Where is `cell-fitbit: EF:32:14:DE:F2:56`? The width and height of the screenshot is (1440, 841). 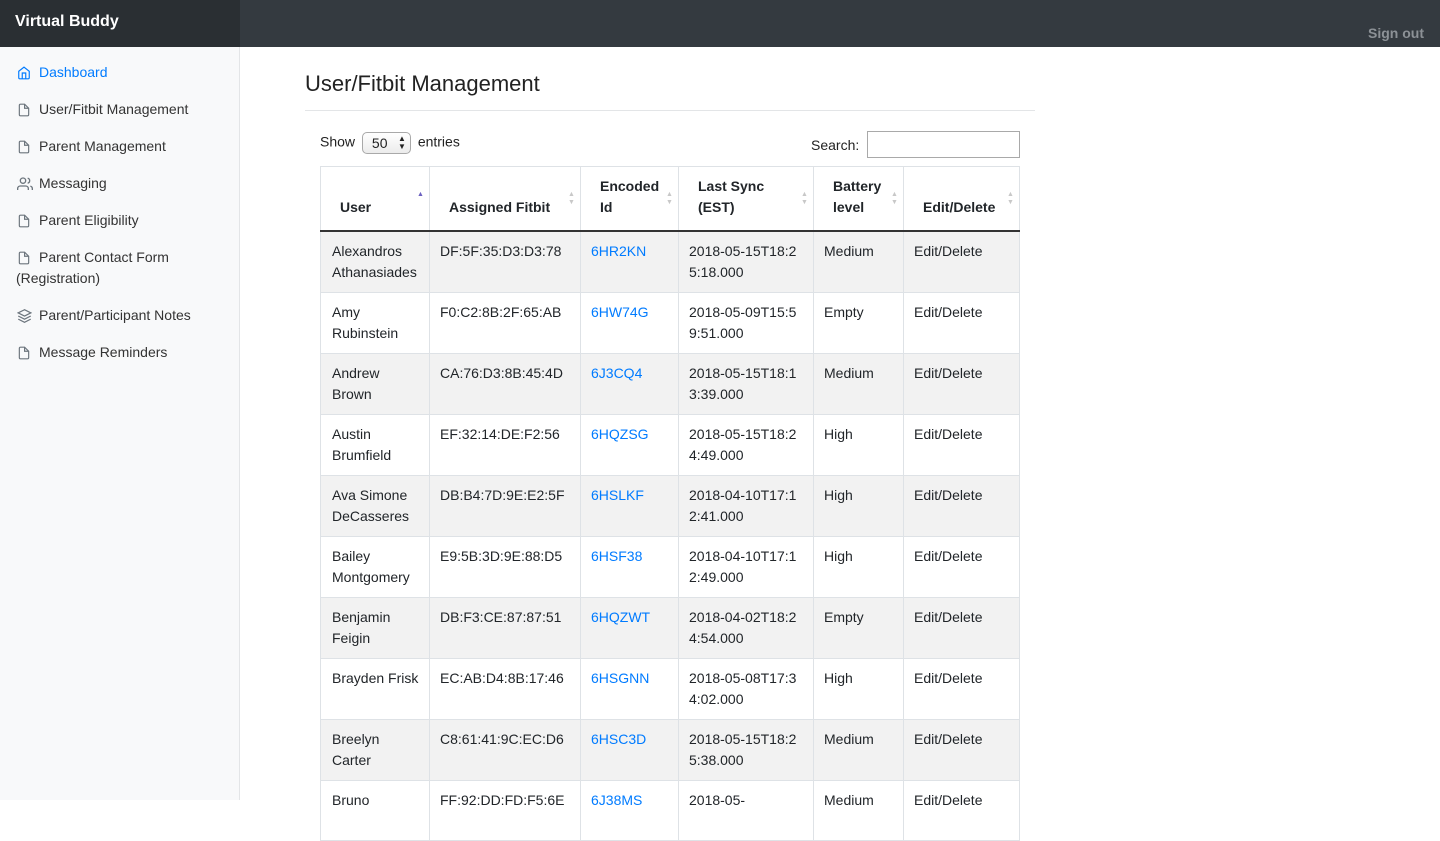
cell-fitbit: EF:32:14:DE:F2:56 is located at coordinates (505, 444).